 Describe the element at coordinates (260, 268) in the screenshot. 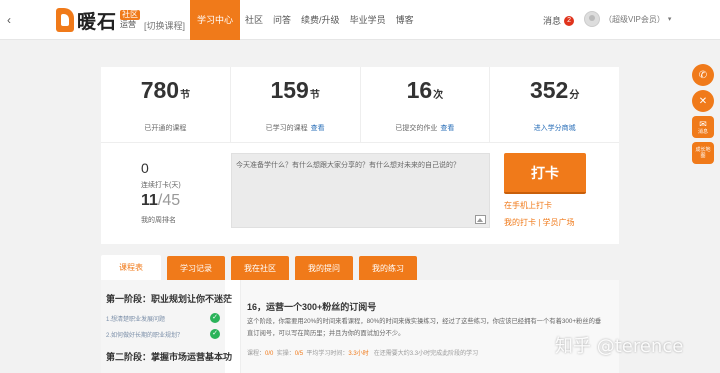

I see `tab-community: 我在社区` at that location.